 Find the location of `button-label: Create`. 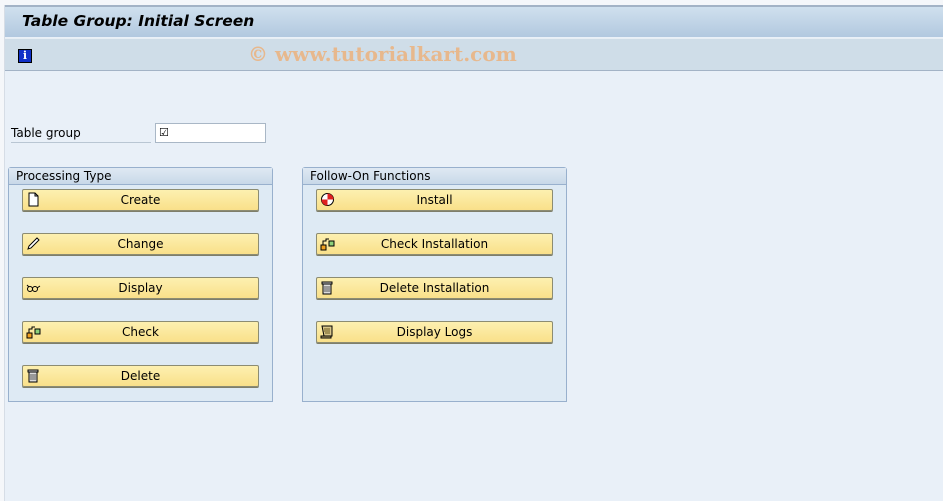

button-label: Create is located at coordinates (140, 200).